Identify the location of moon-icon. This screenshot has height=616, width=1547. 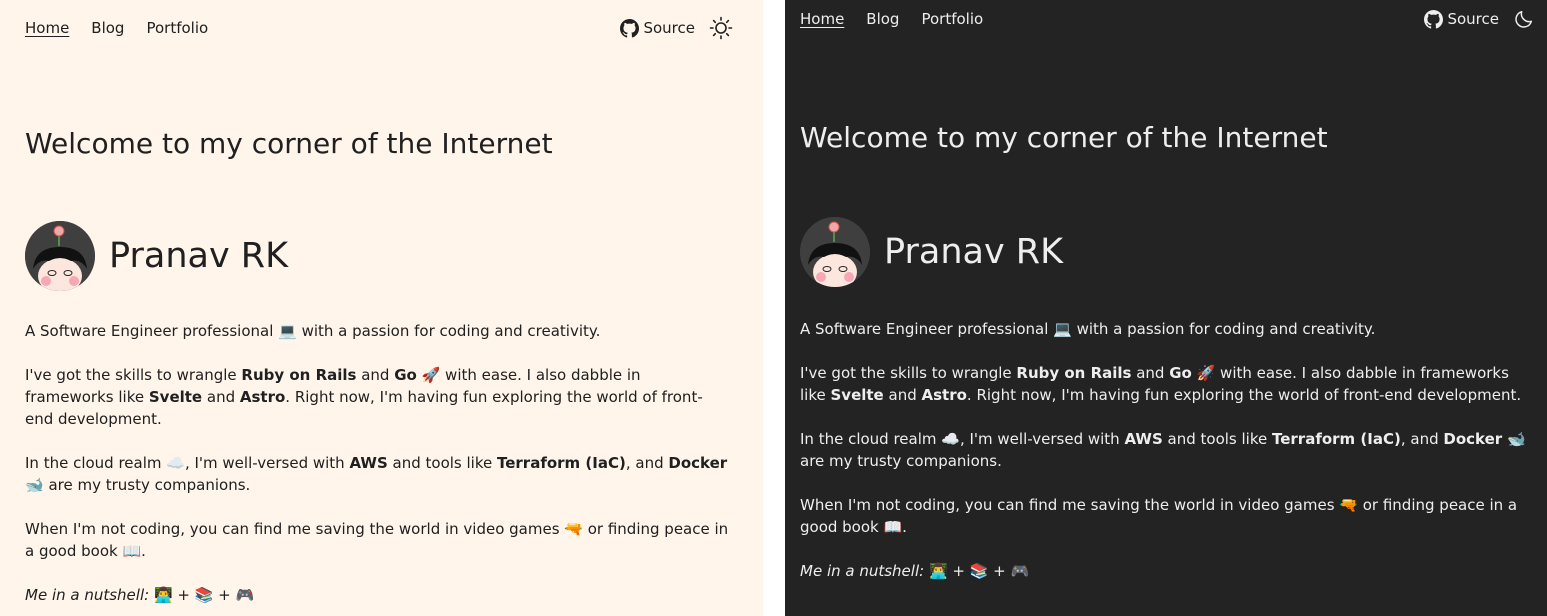
(1524, 19).